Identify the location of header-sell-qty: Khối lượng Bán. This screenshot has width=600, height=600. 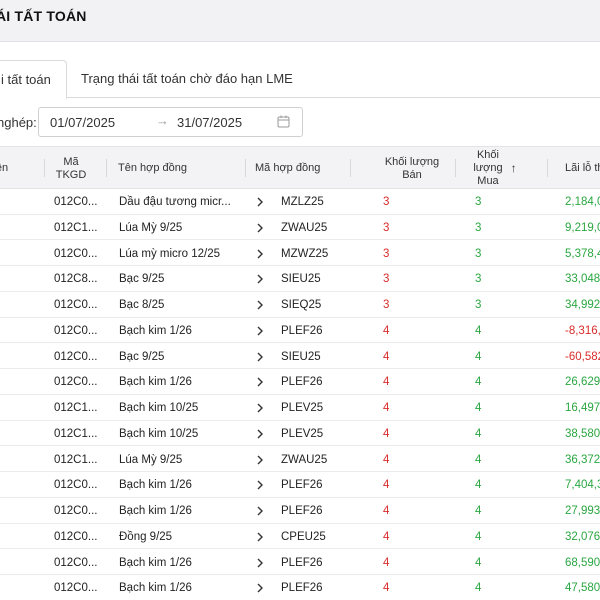
(412, 168).